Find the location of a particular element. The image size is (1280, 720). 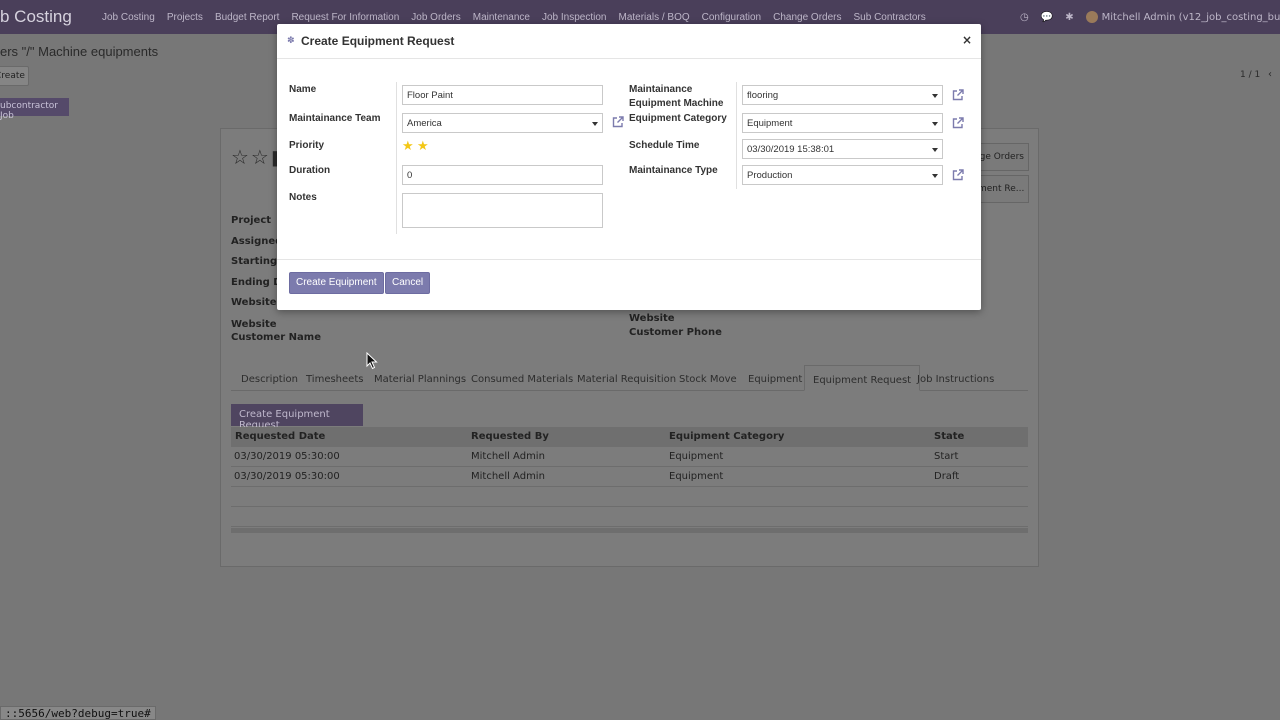

priority-label: Priority is located at coordinates (307, 145).